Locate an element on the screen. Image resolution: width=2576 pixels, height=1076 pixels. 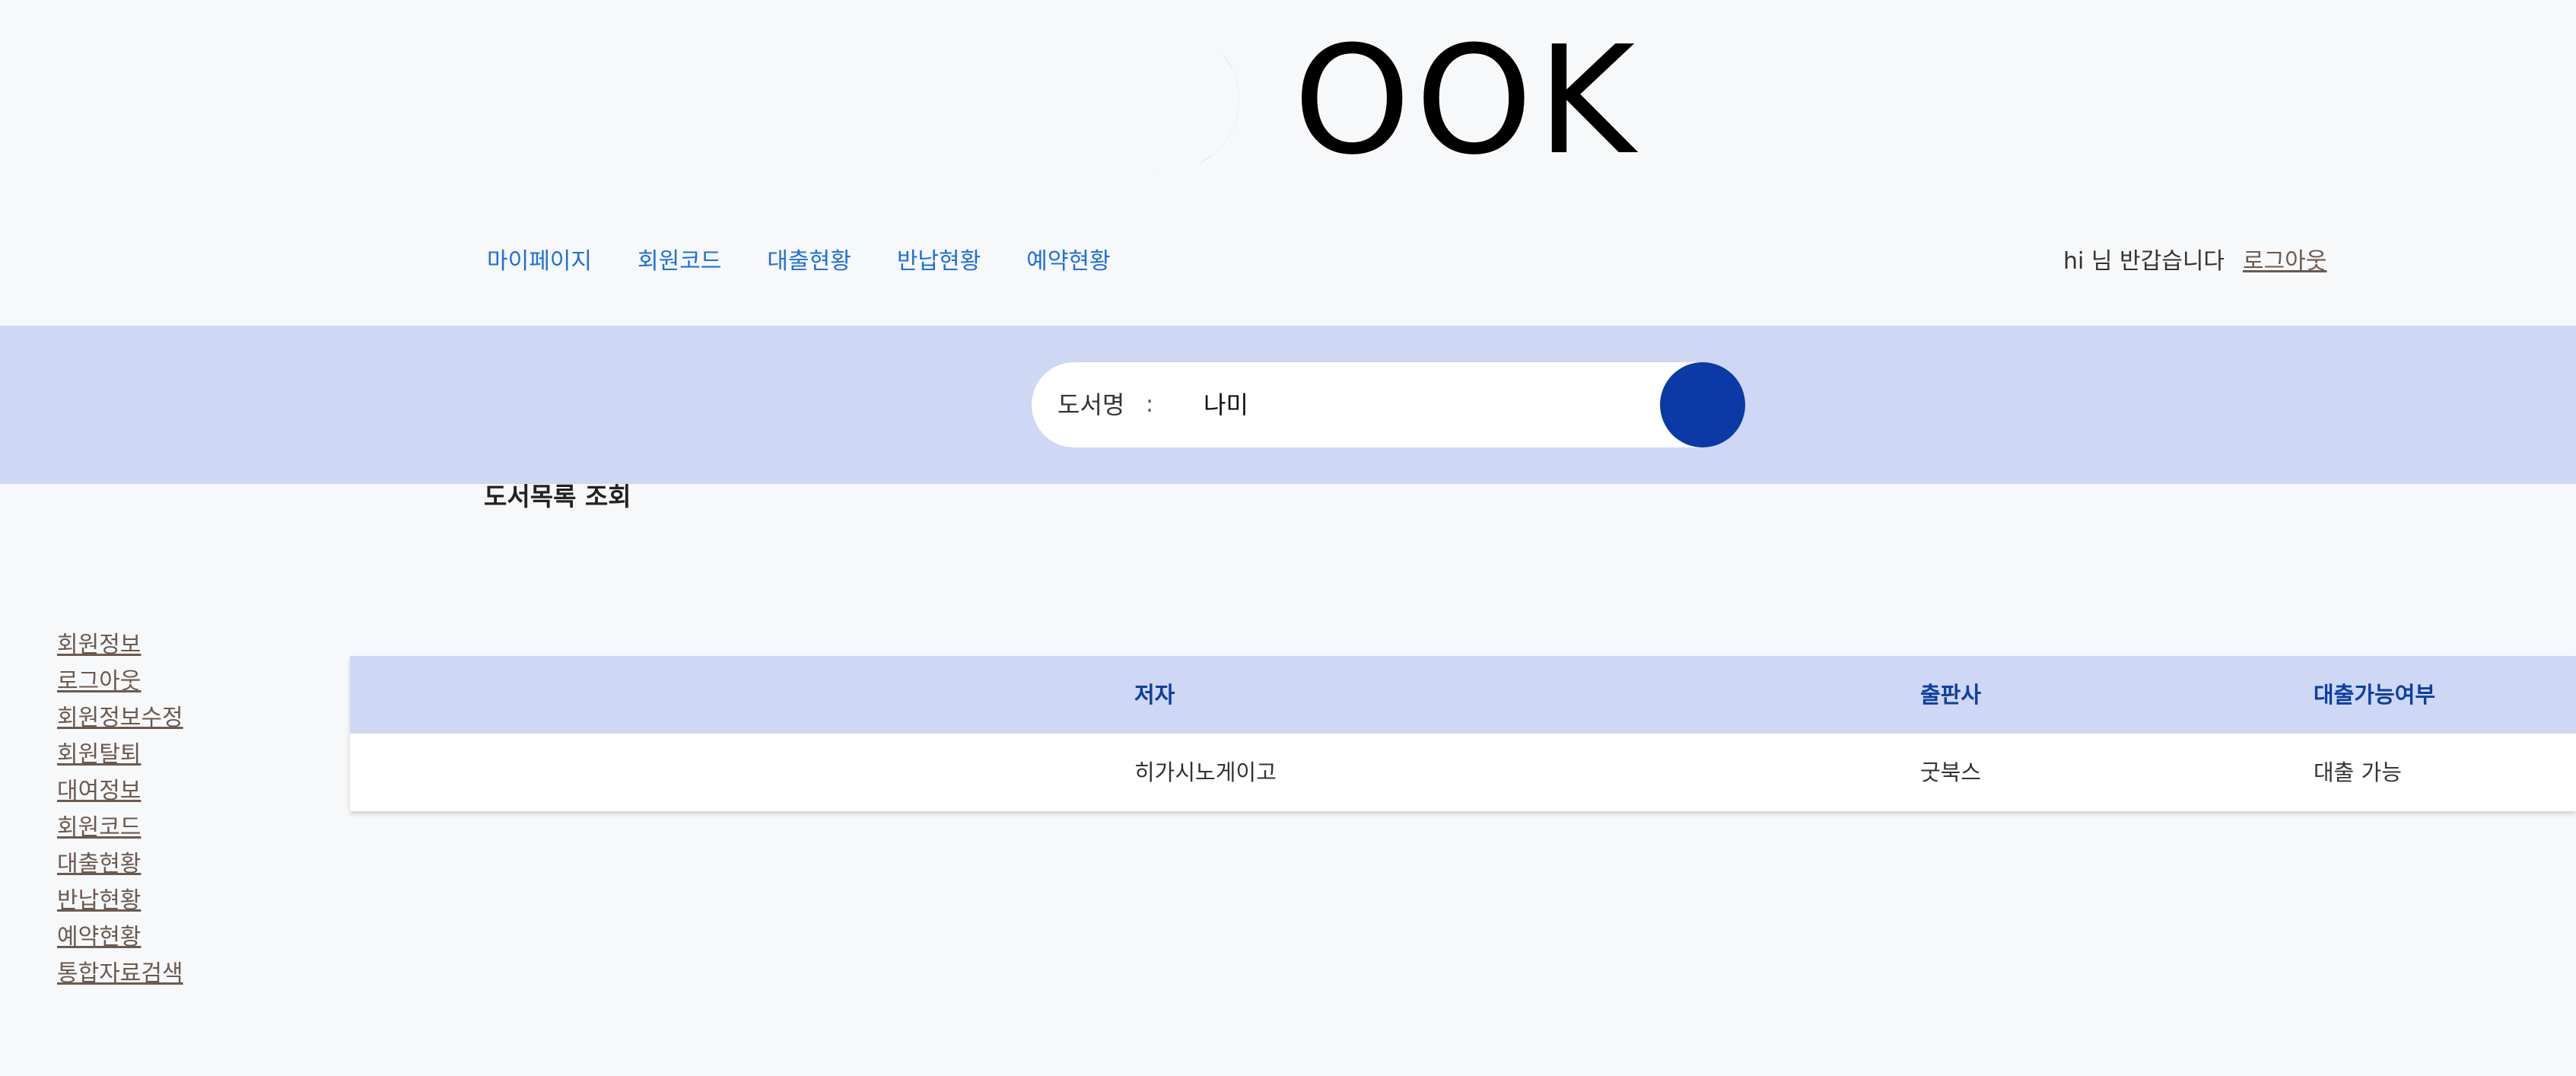
cell-author: 히가시노게이고 is located at coordinates (1205, 772).